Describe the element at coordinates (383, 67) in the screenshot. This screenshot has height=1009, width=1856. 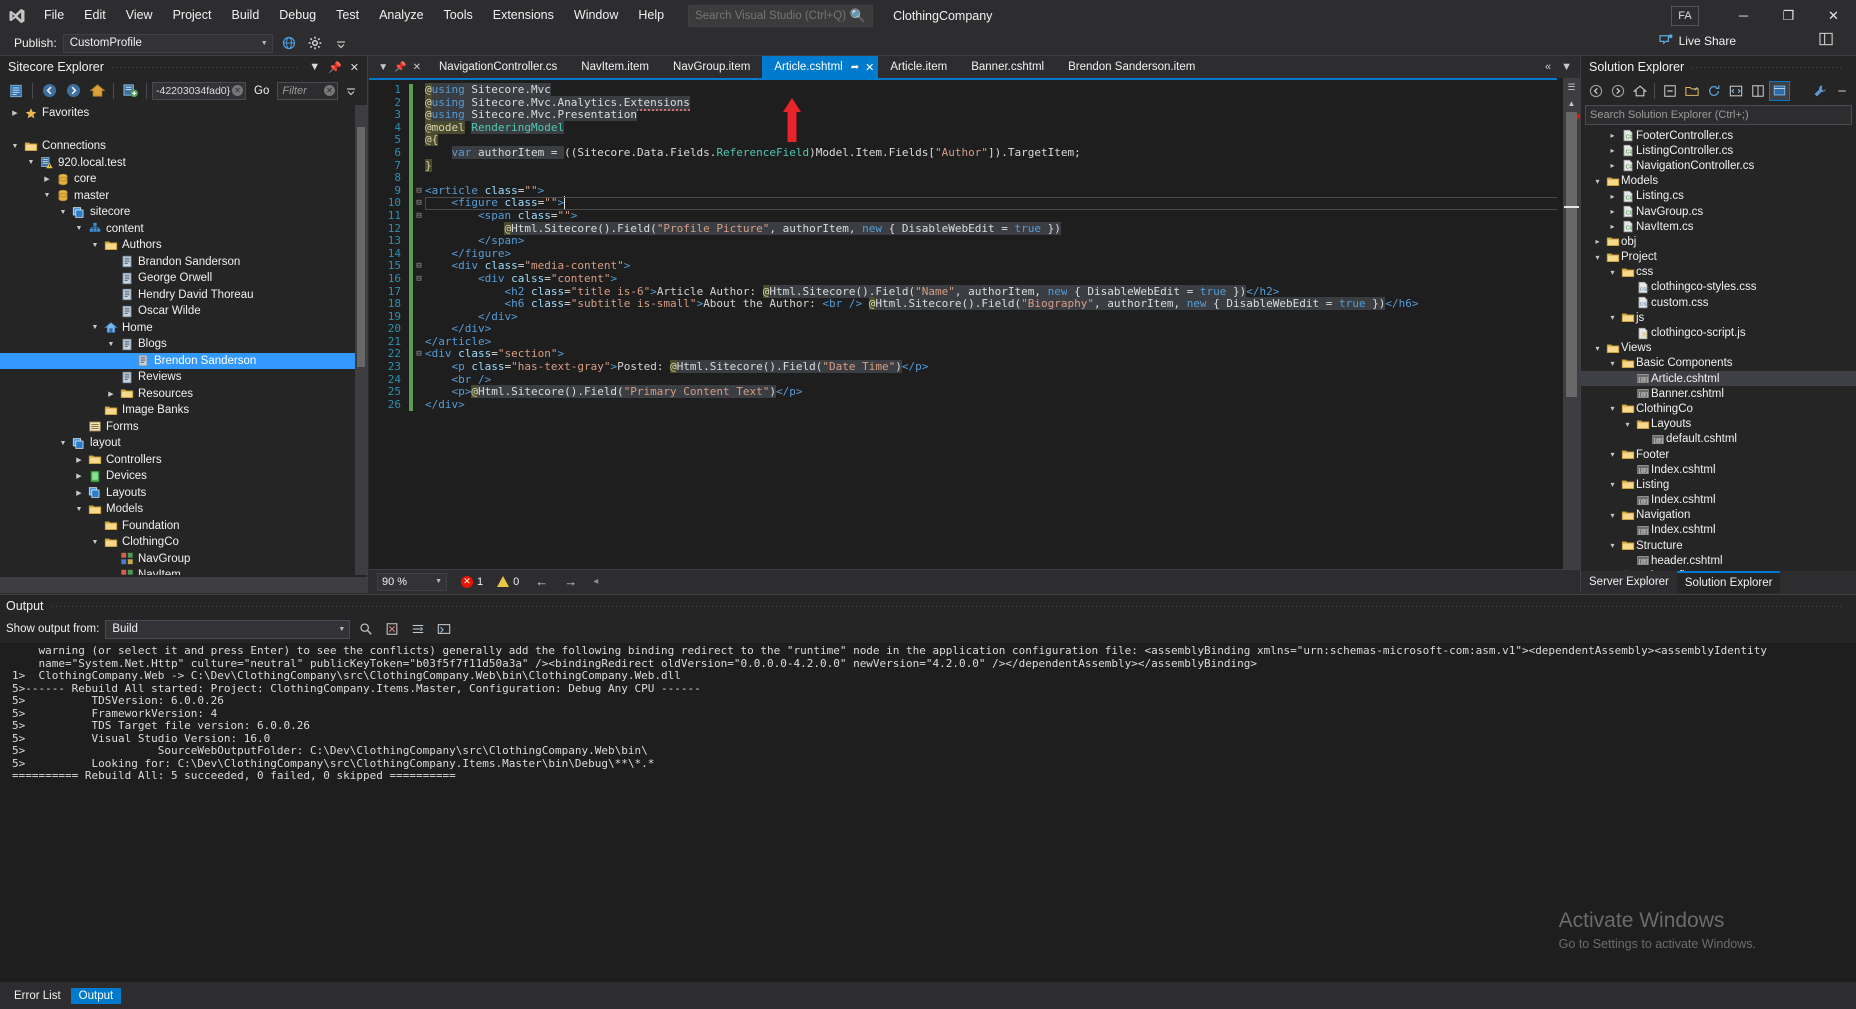
I see `tab-list-chevron-icon: ▼` at that location.